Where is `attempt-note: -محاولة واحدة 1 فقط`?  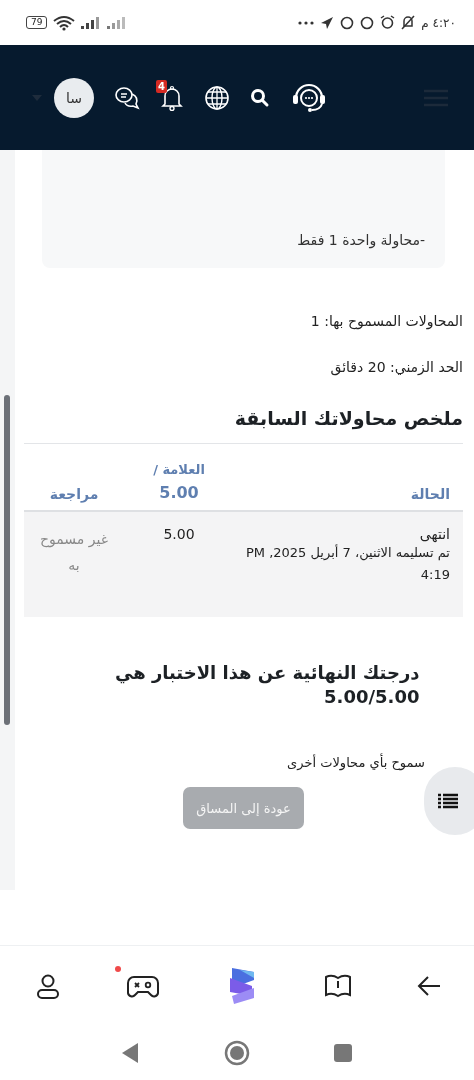 attempt-note: -محاولة واحدة 1 فقط is located at coordinates (361, 240).